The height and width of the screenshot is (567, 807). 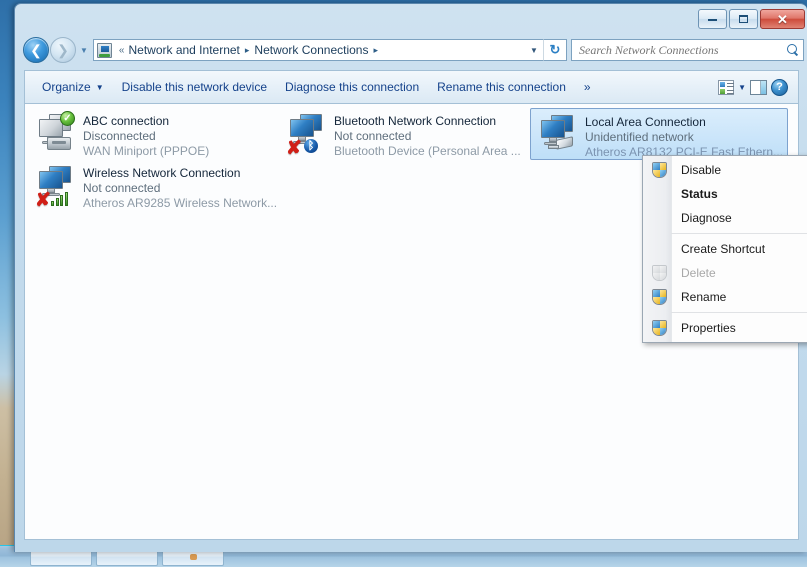 I want to click on search-input, so click(x=683, y=50).